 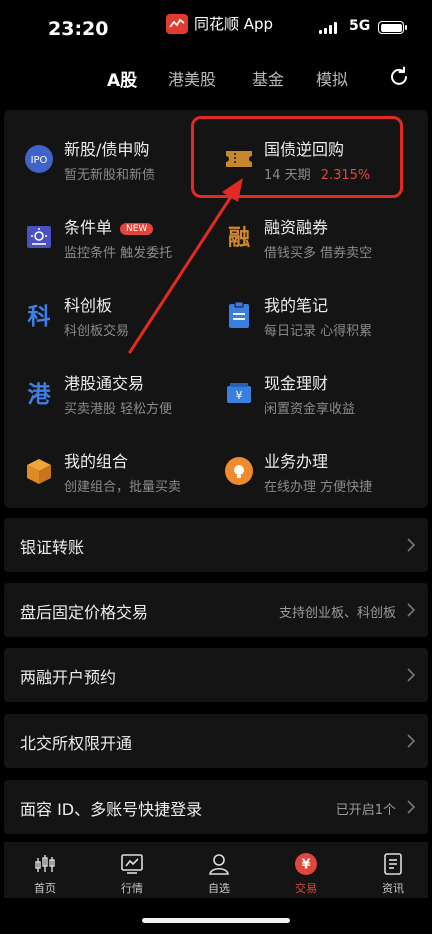 I want to click on app-badge: 同花顺 App, so click(x=219, y=23).